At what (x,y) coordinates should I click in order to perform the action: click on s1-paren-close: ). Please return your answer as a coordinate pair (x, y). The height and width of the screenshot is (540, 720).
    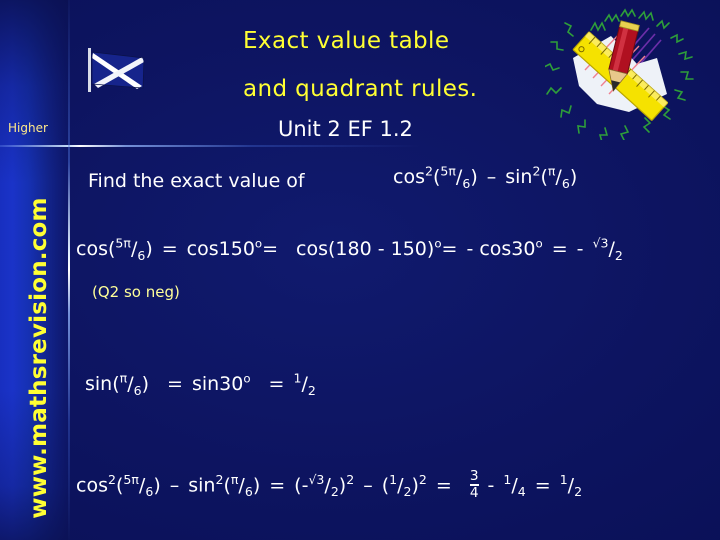
    Looking at the image, I should click on (149, 249).